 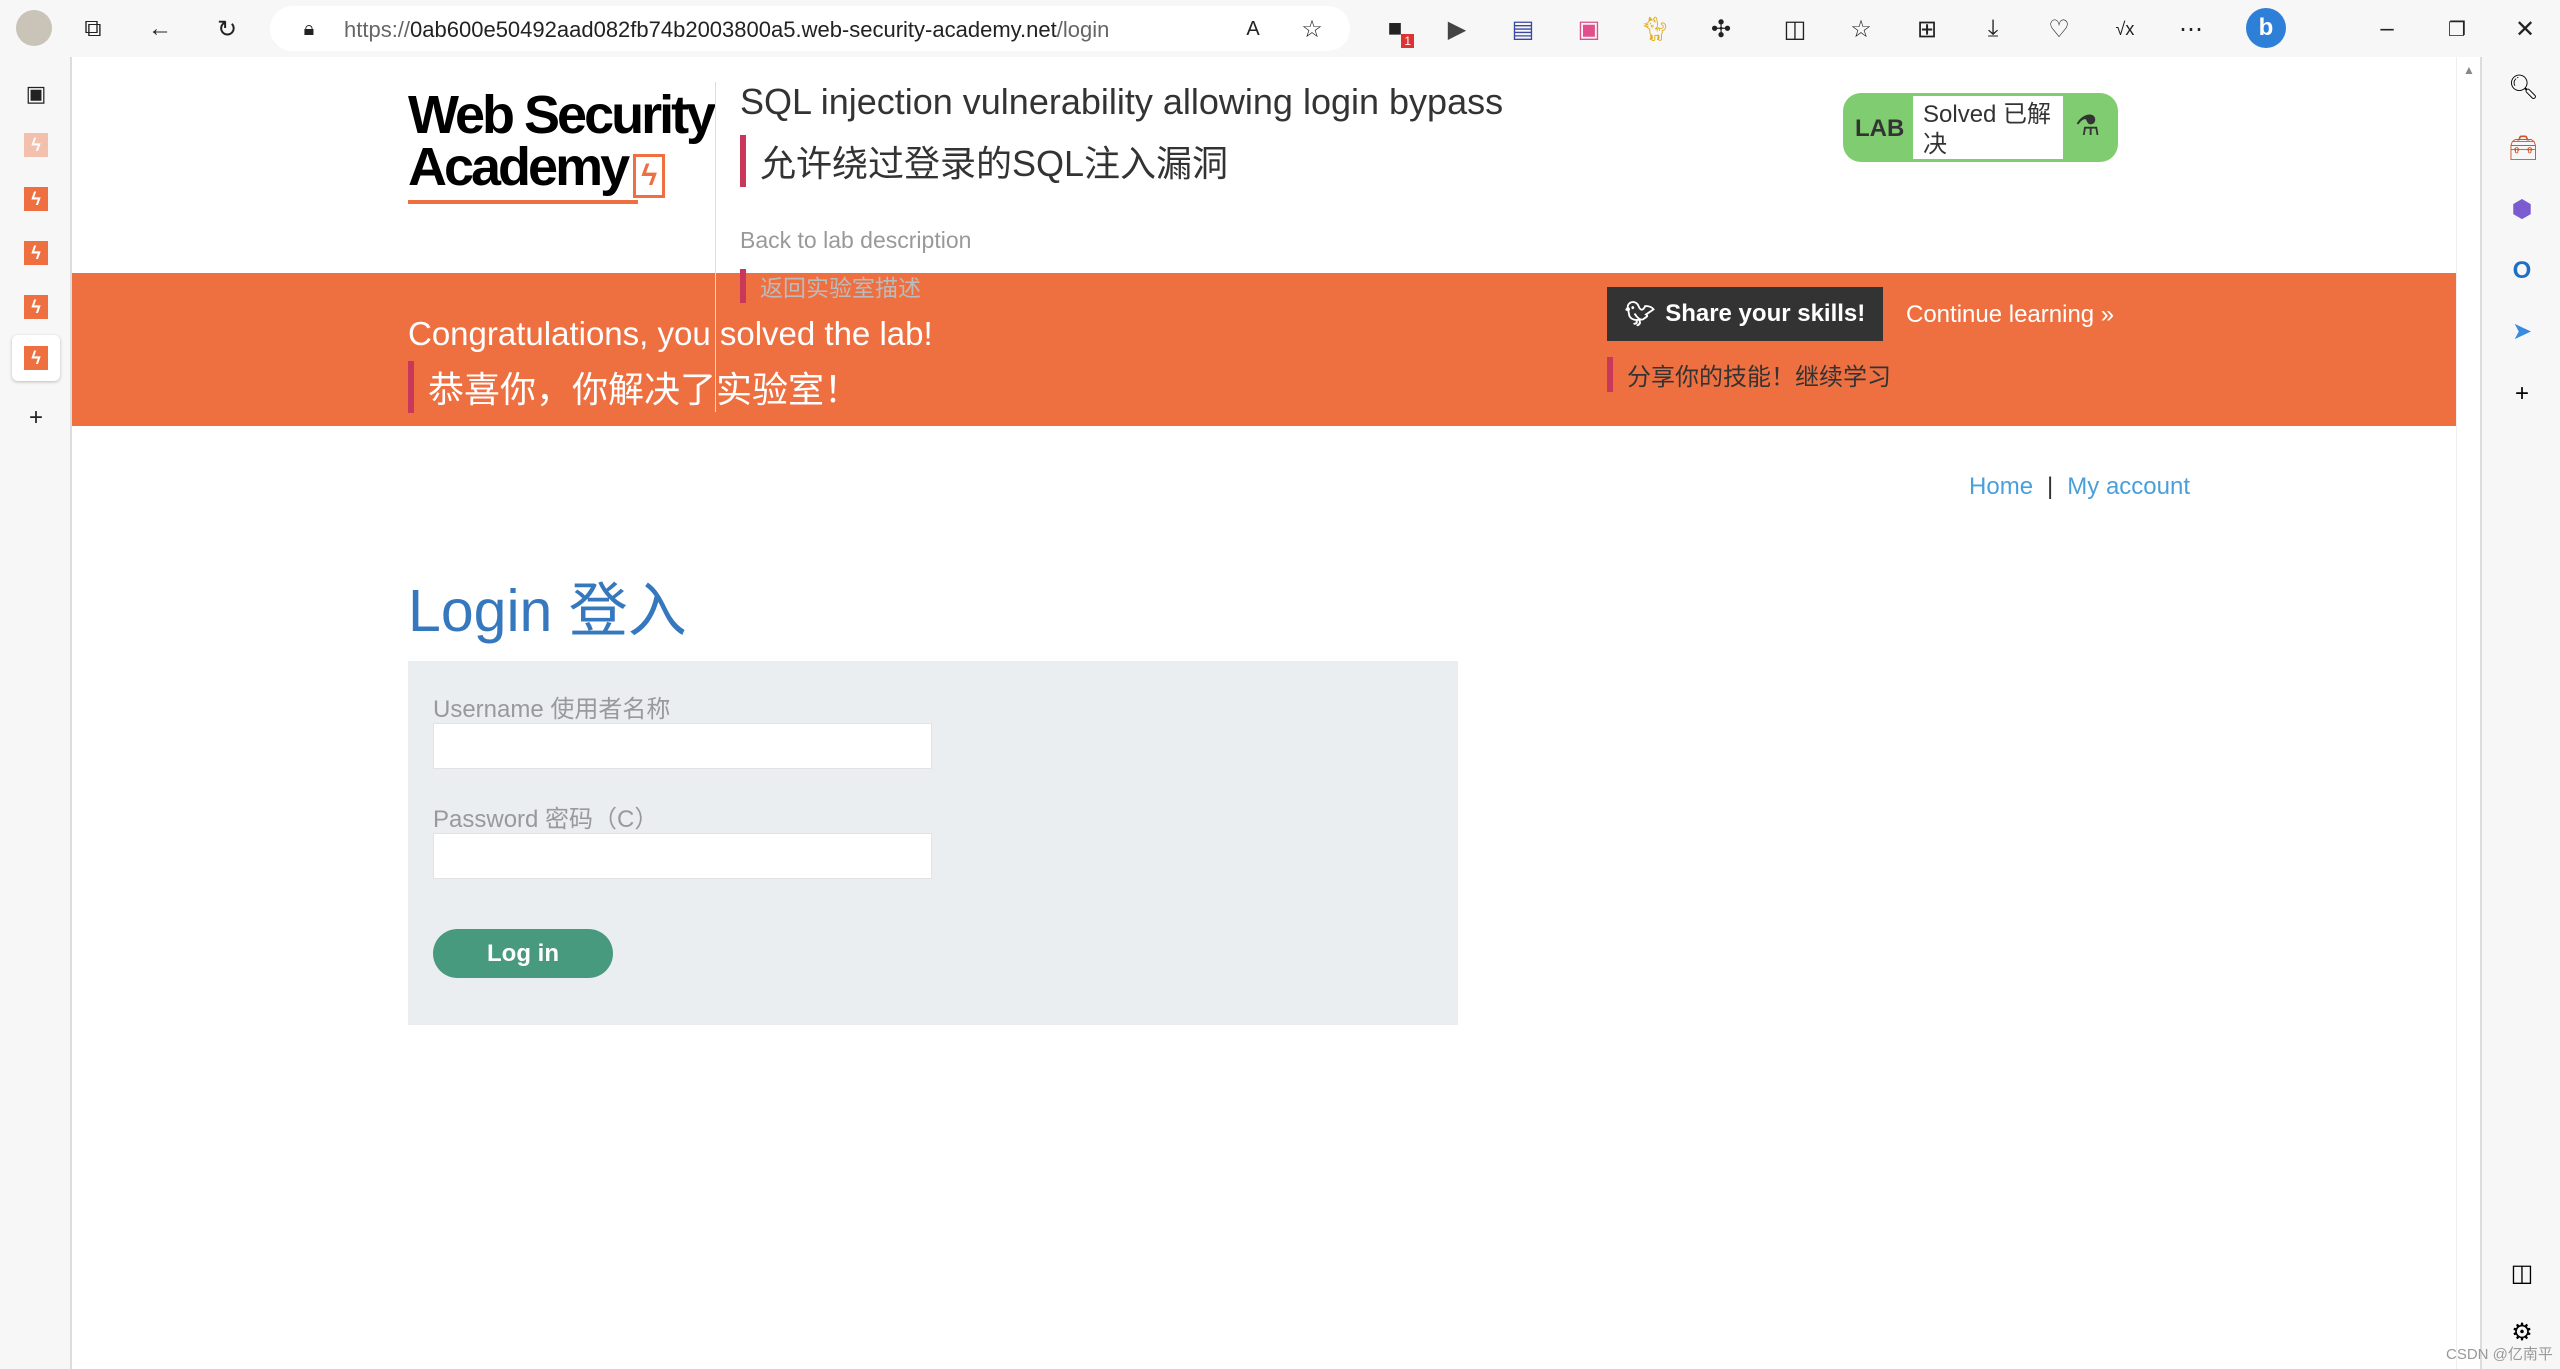 What do you see at coordinates (1861, 29) in the screenshot?
I see `favorites-icon: ☆` at bounding box center [1861, 29].